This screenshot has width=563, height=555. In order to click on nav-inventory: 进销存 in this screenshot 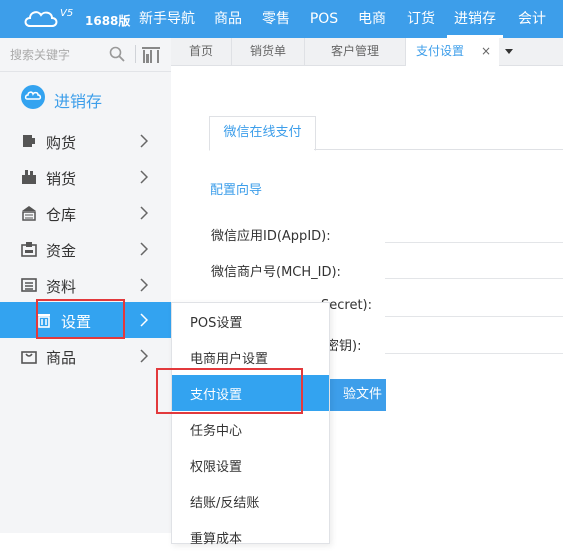, I will do `click(475, 19)`.